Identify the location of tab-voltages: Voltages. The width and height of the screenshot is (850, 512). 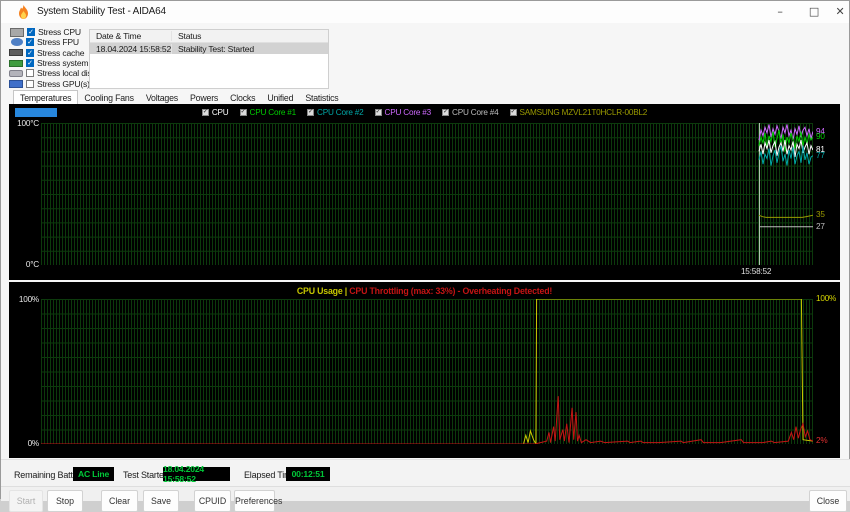
(162, 97).